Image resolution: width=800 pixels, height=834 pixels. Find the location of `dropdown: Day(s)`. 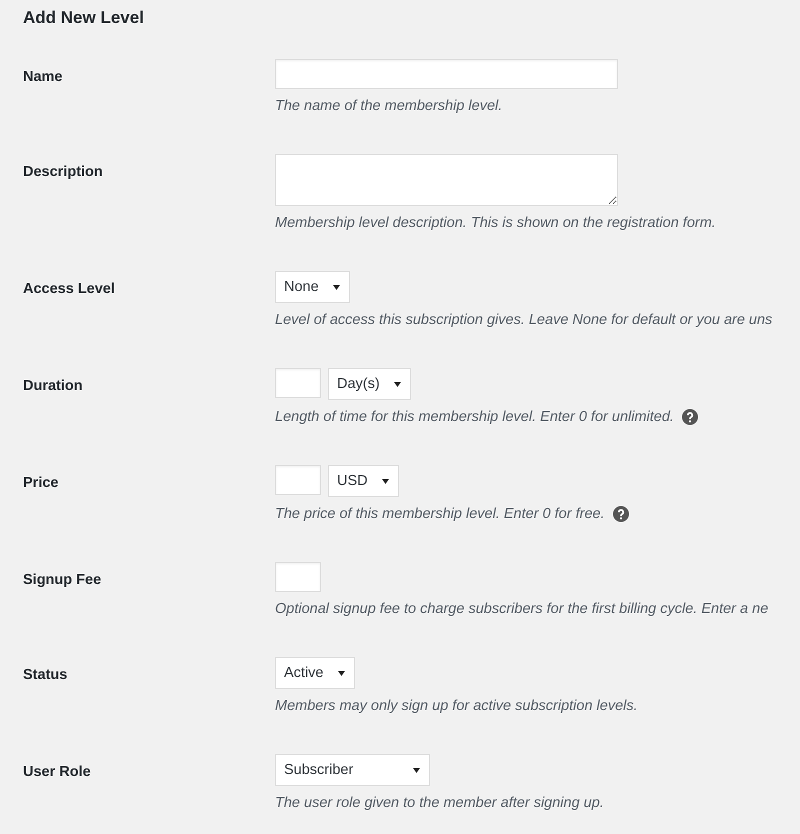

dropdown: Day(s) is located at coordinates (369, 384).